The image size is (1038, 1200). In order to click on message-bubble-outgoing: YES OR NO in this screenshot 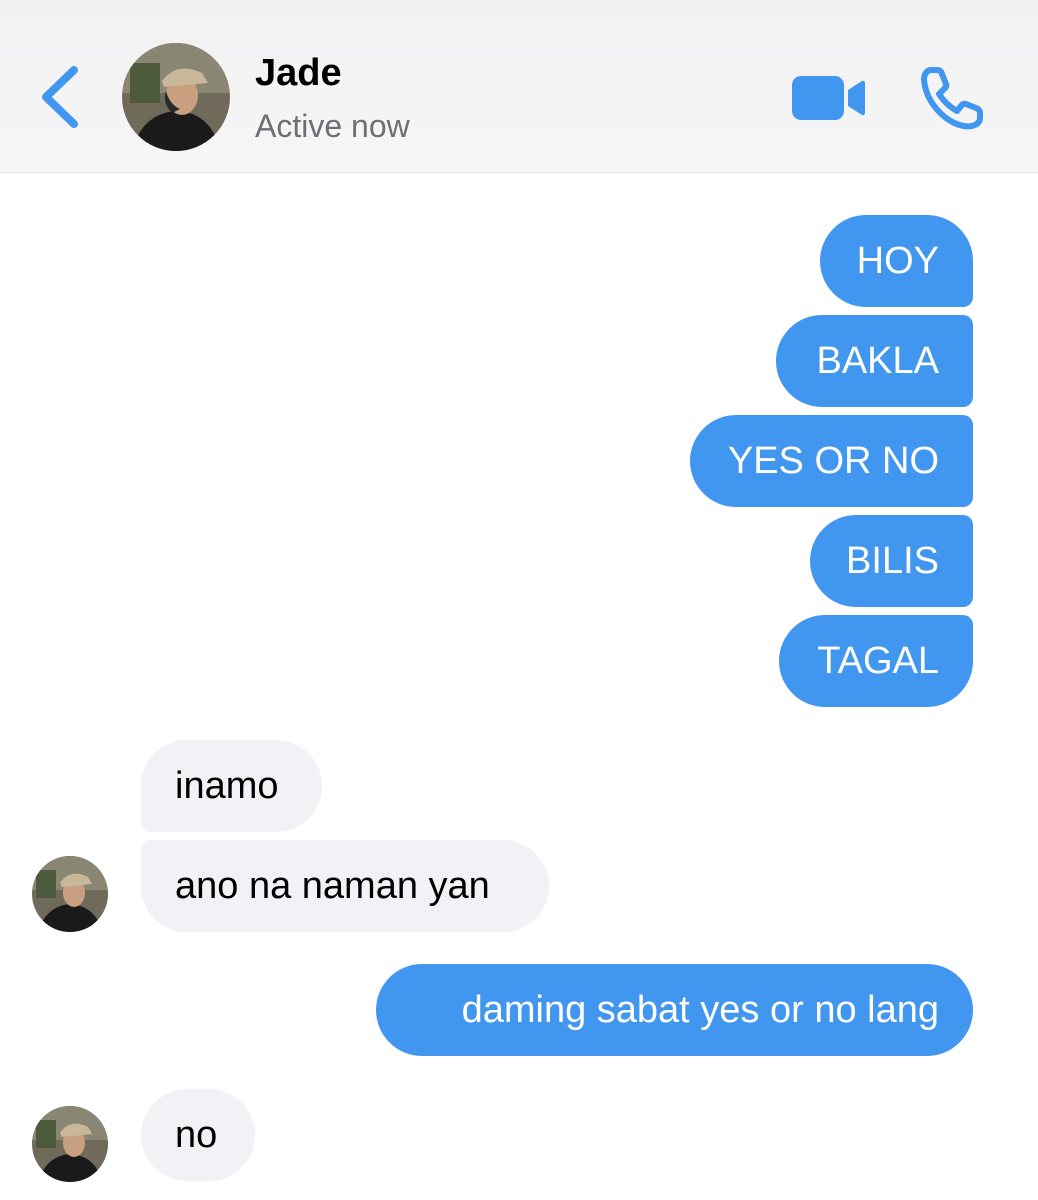, I will do `click(831, 461)`.